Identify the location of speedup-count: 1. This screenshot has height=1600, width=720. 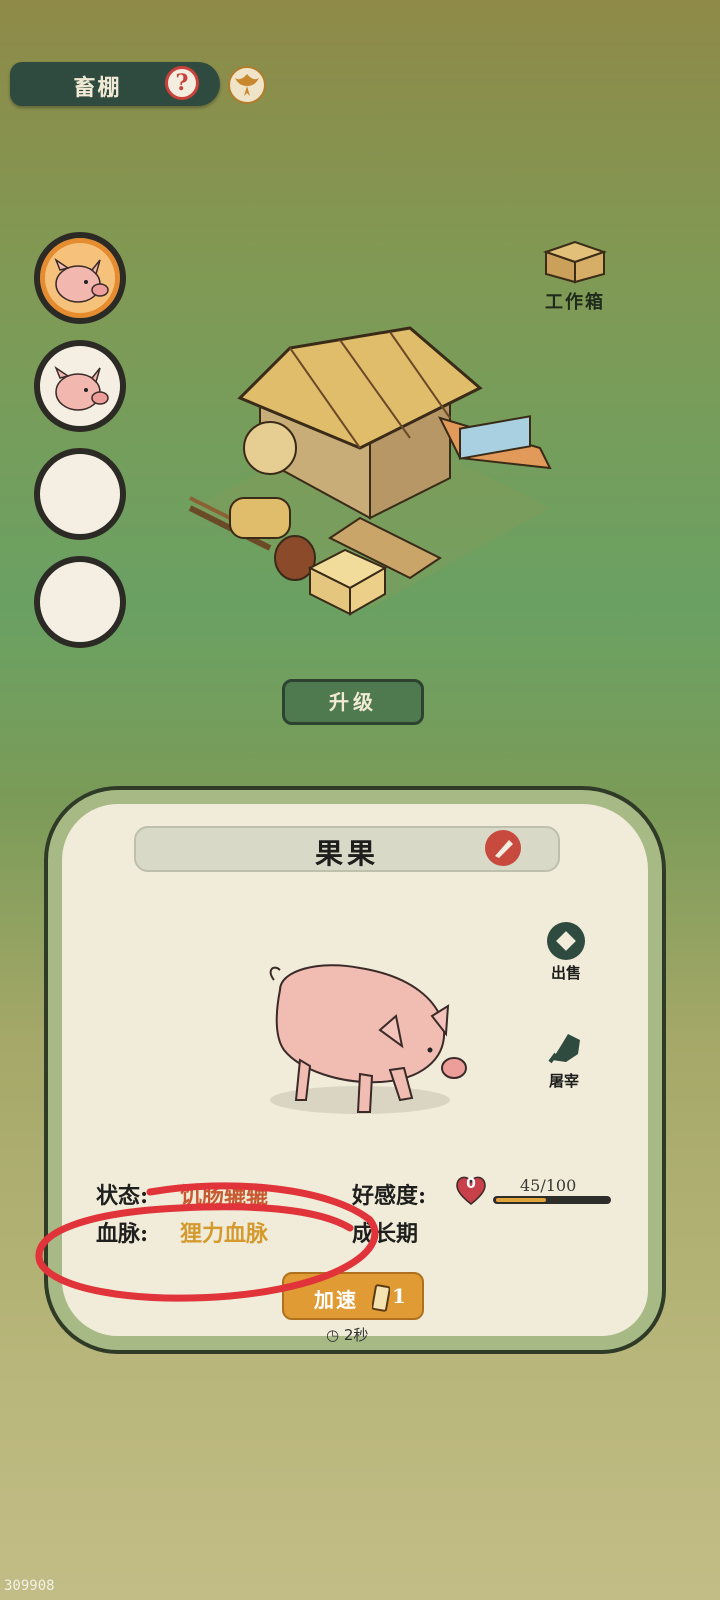
(399, 1296).